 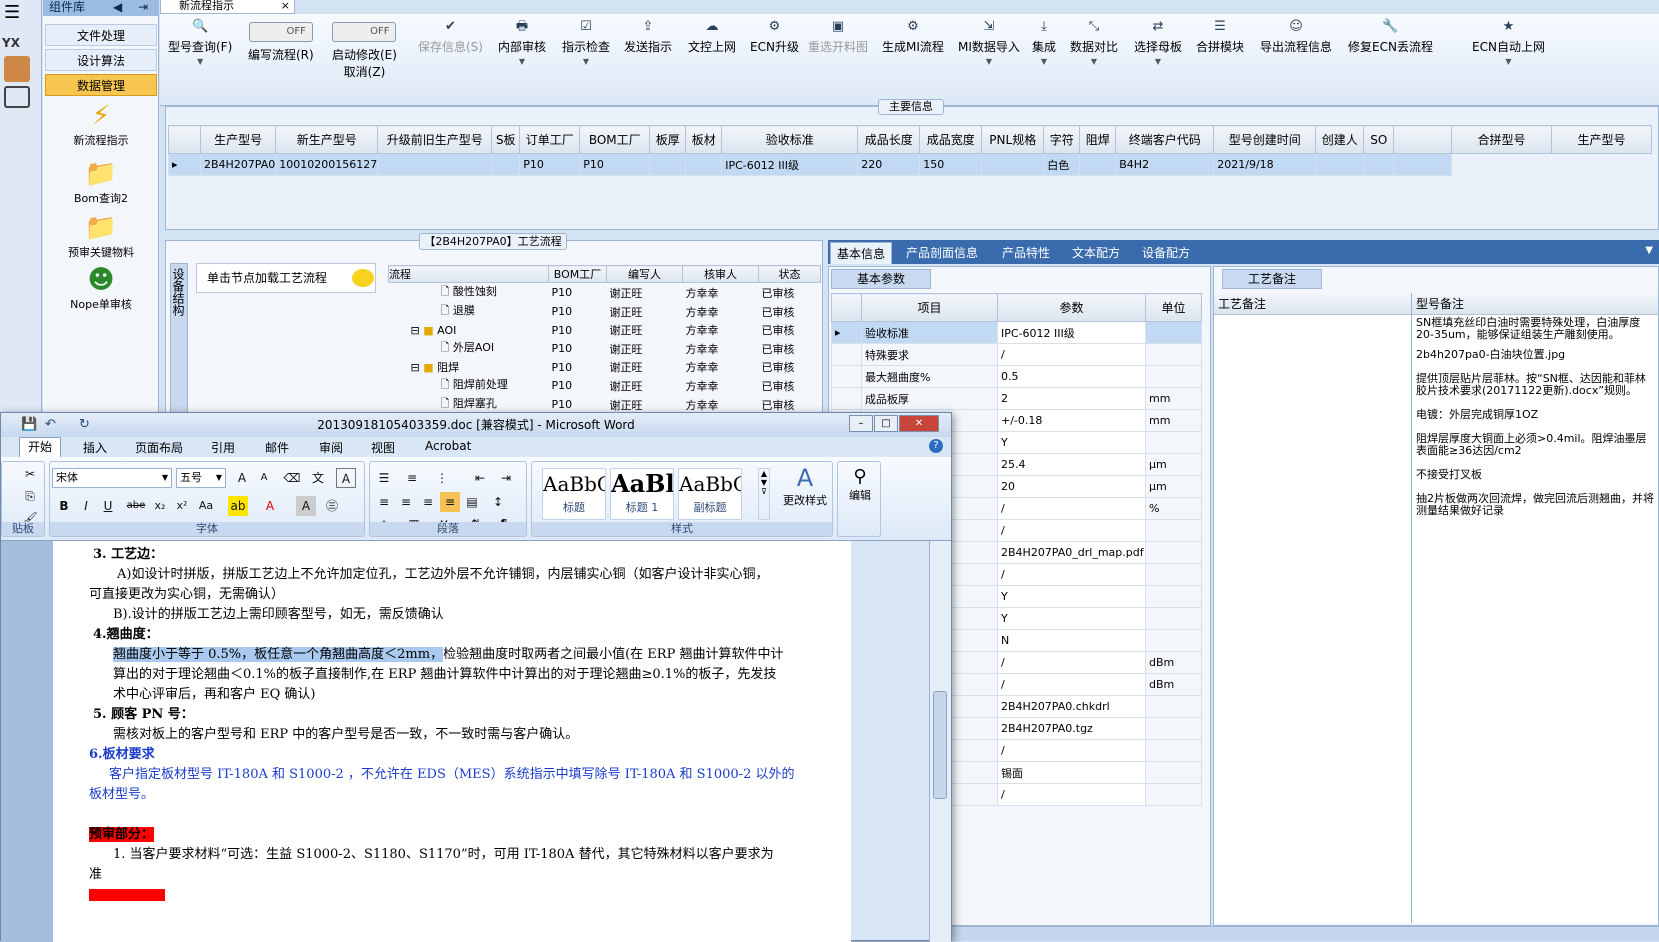 What do you see at coordinates (889, 164) in the screenshot?
I see `table-cell: 220` at bounding box center [889, 164].